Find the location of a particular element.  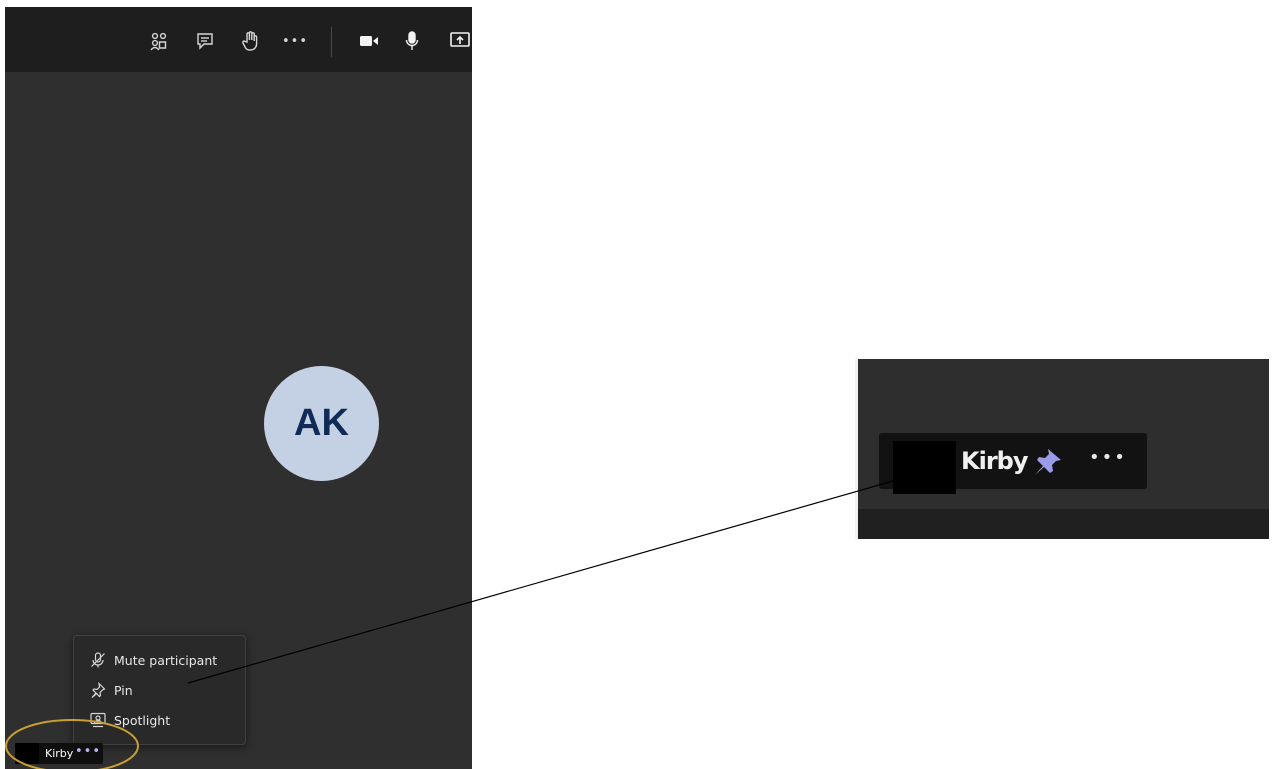

callout-line is located at coordinates (540, 582).